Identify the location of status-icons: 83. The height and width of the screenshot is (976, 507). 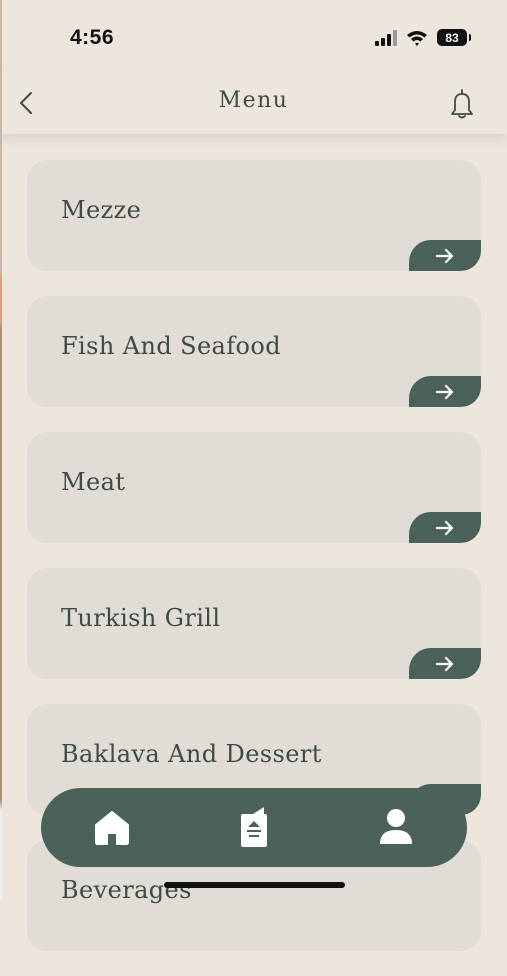
(423, 37).